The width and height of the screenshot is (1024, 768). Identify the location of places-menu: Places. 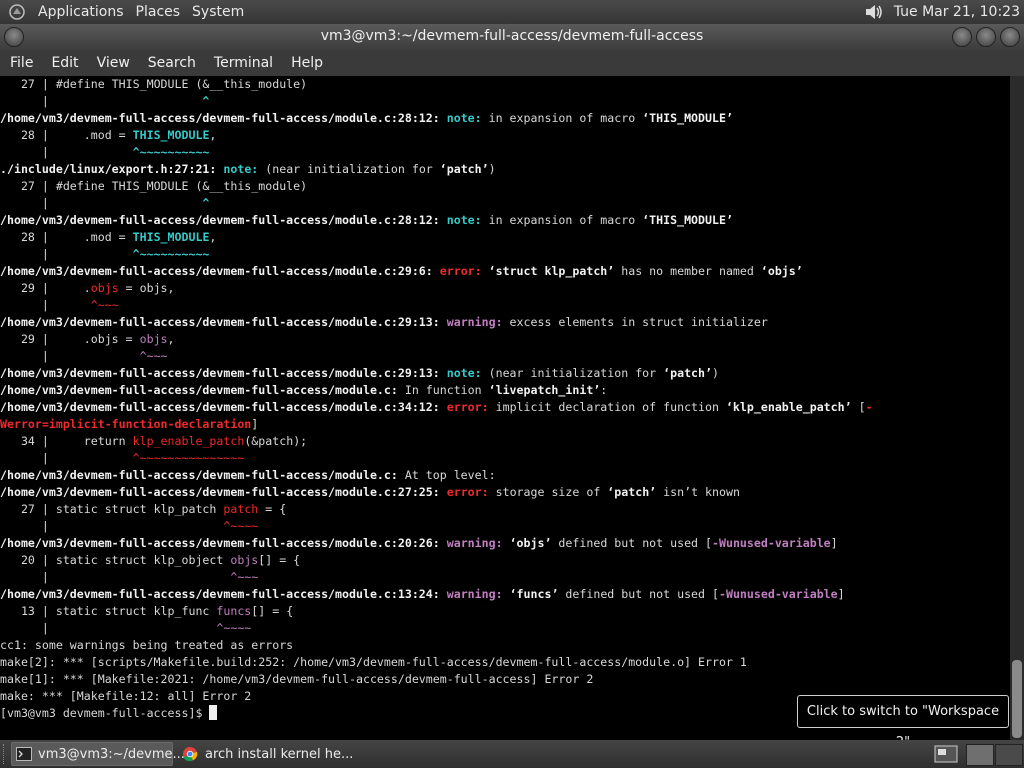
(158, 12).